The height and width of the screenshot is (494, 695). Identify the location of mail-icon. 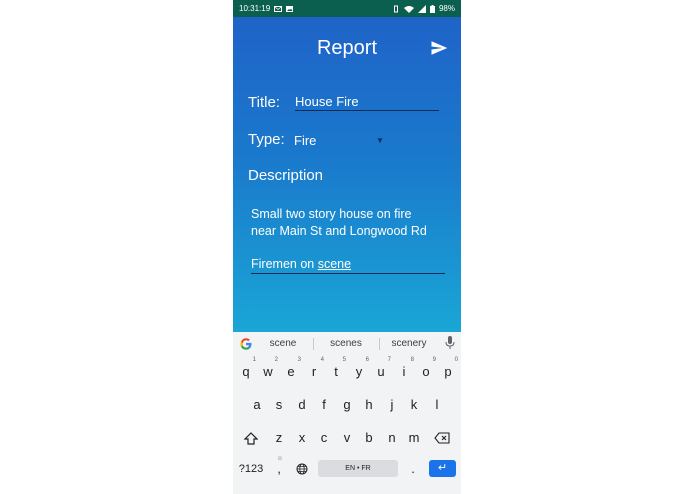
(278, 8).